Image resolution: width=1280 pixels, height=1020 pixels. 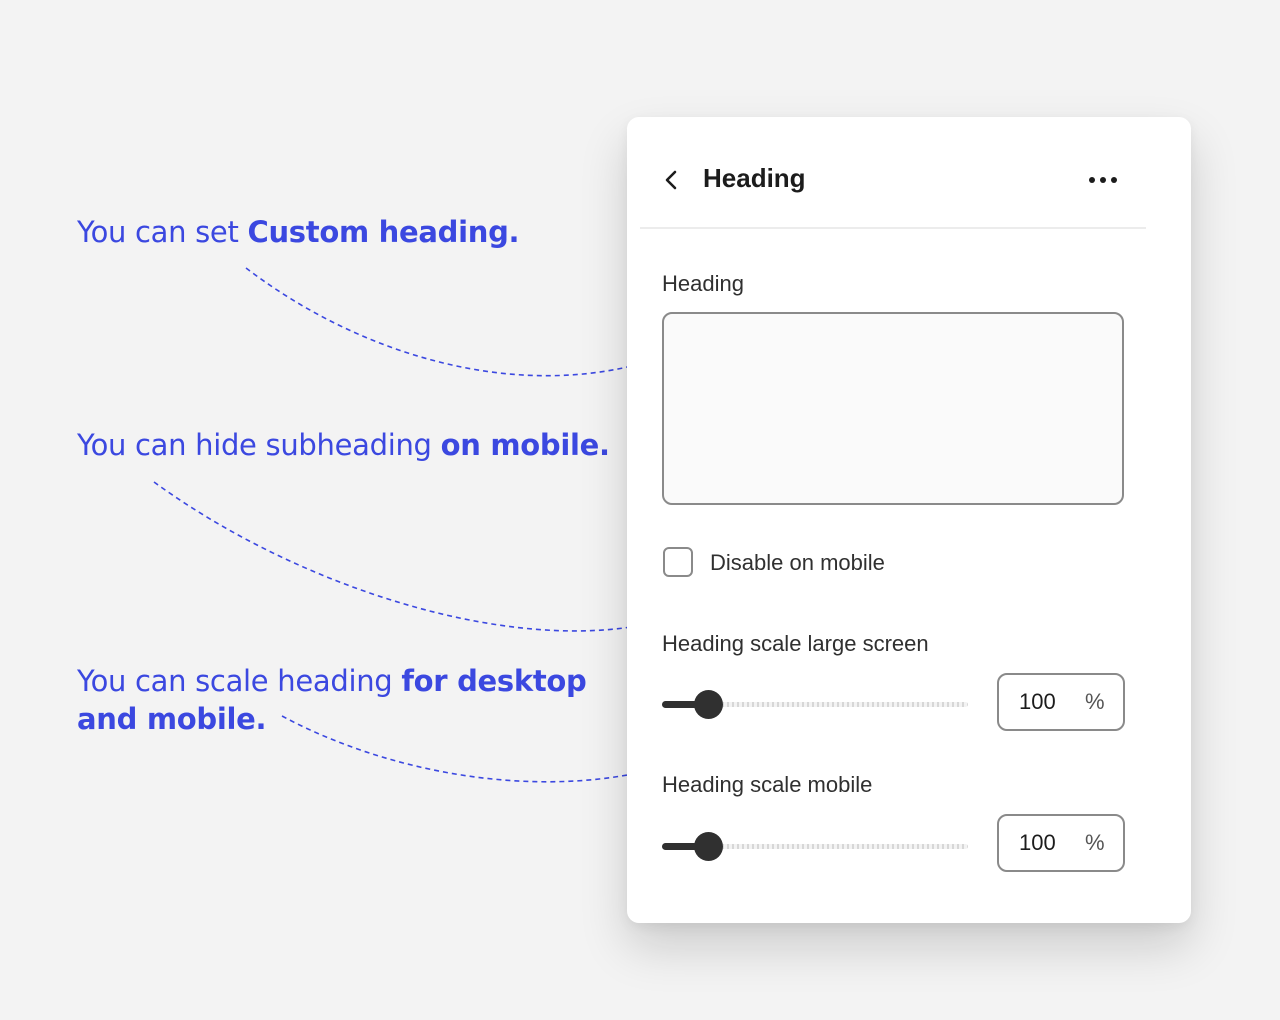 I want to click on scale-large-screen-value: 100, so click(x=1037, y=701).